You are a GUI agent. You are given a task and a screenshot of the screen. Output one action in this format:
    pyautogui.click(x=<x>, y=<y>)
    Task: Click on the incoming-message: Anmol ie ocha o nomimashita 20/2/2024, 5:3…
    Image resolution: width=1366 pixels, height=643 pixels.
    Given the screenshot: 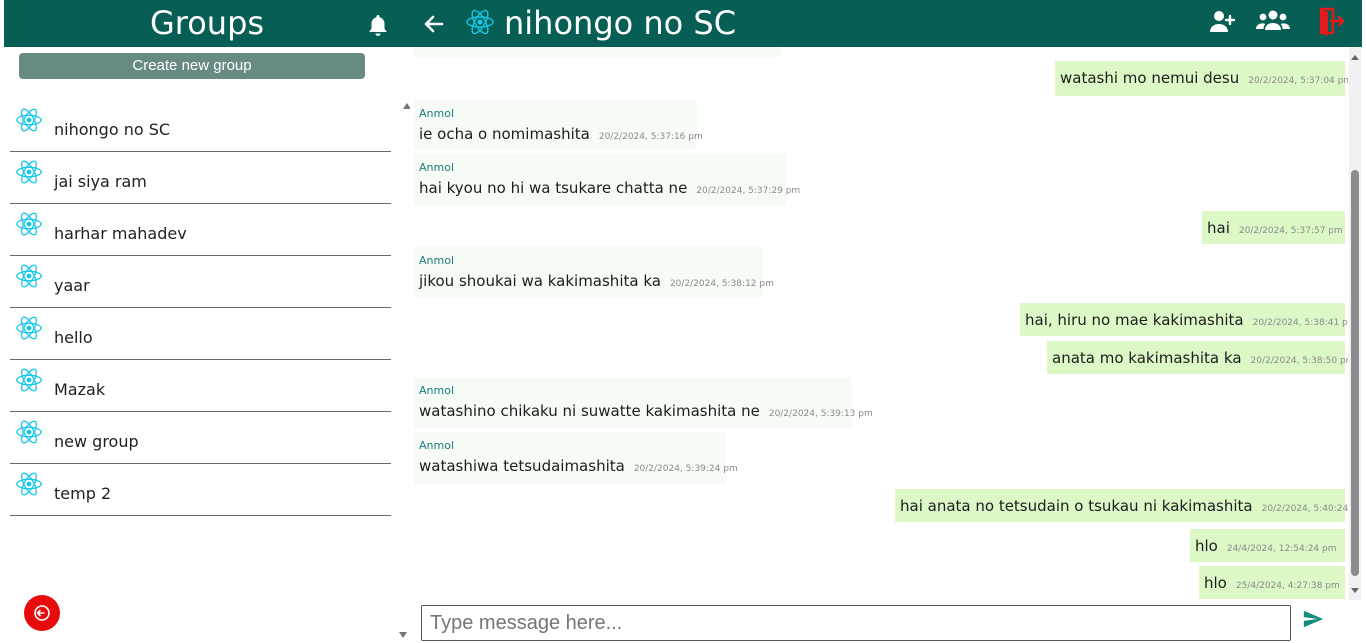 What is the action you would take?
    pyautogui.click(x=558, y=124)
    